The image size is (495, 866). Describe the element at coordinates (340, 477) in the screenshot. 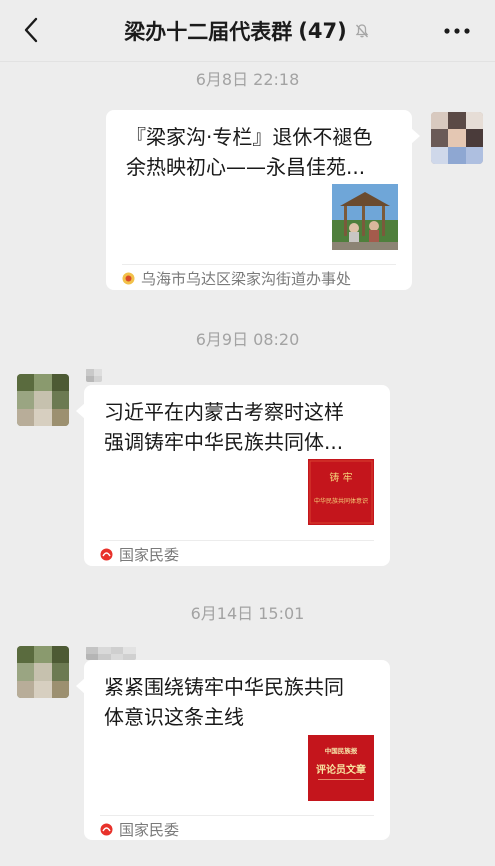

I see `svg-text: 铸 牢` at that location.